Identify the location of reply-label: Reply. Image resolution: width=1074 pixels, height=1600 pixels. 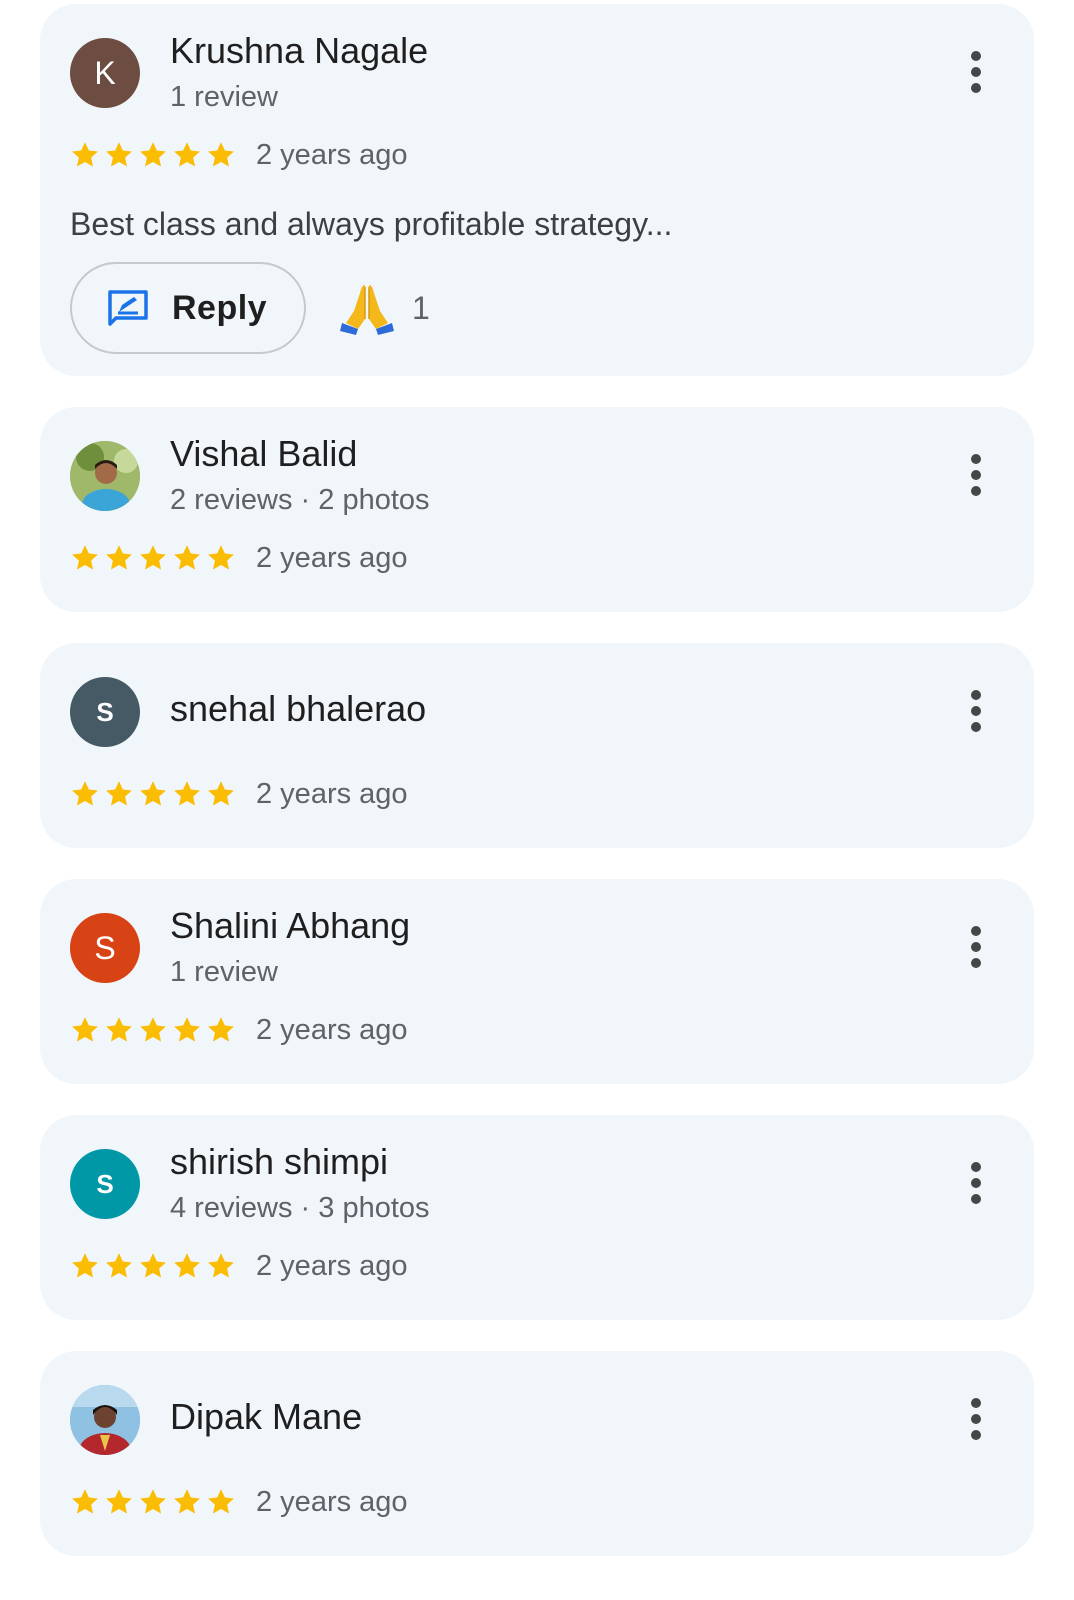
(220, 307).